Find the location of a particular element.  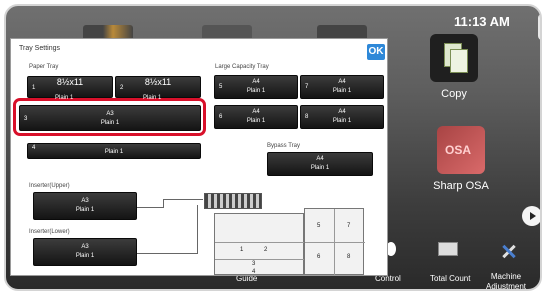

sharp-osa-icon is located at coordinates (461, 150).